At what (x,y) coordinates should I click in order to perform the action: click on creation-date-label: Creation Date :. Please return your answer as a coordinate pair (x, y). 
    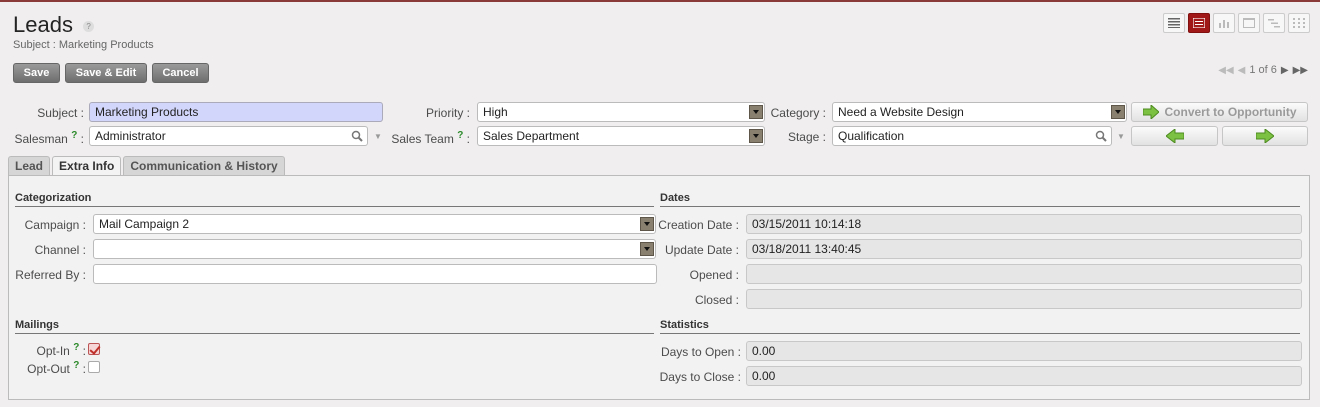
    Looking at the image, I should click on (698, 225).